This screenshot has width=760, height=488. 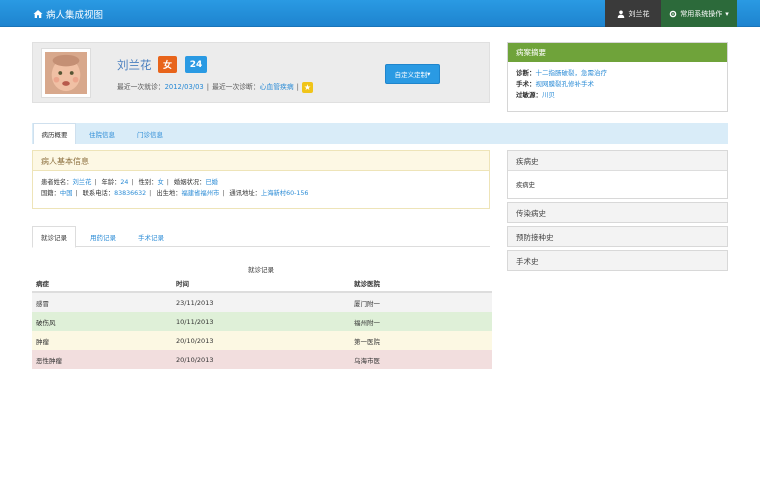 I want to click on vaccine-history-title: 预防接种史, so click(x=617, y=236).